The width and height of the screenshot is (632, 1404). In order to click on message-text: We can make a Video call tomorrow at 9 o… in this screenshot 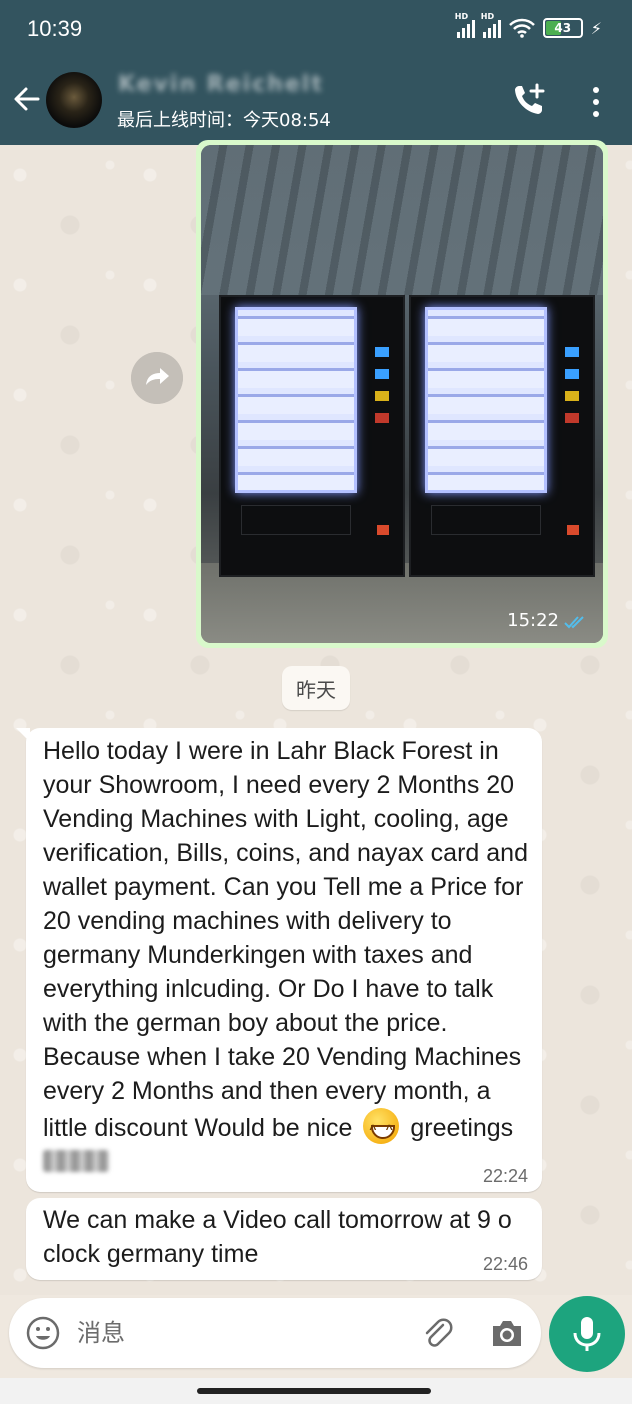, I will do `click(277, 1237)`.